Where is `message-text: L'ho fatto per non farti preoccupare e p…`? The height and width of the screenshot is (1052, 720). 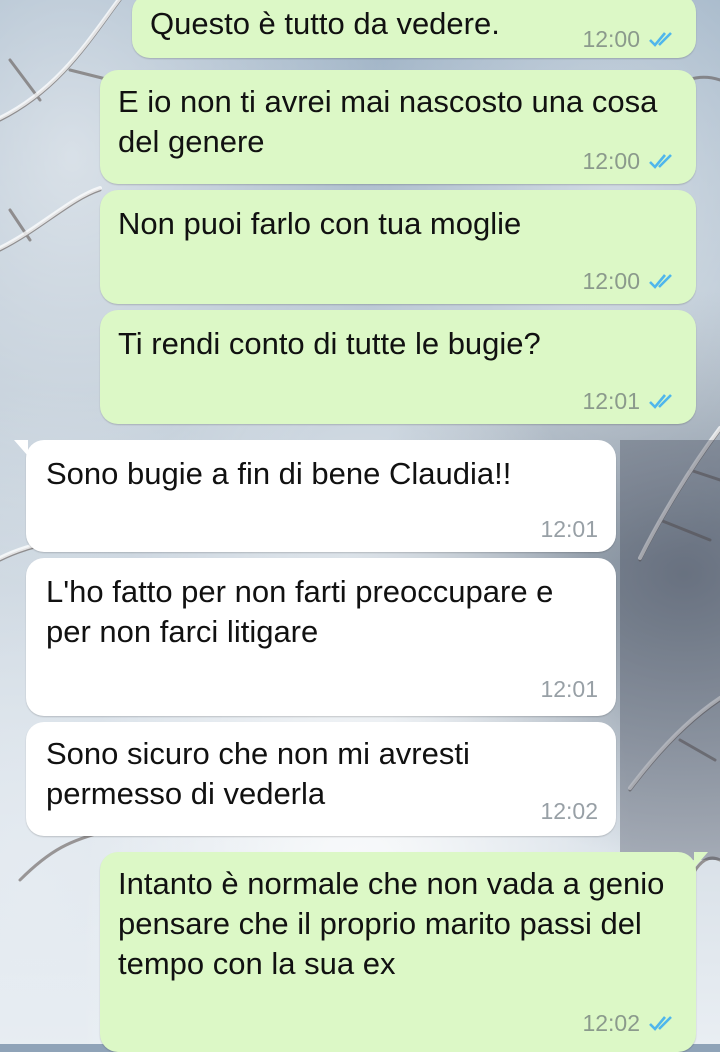 message-text: L'ho fatto per non farti preoccupare e p… is located at coordinates (300, 611).